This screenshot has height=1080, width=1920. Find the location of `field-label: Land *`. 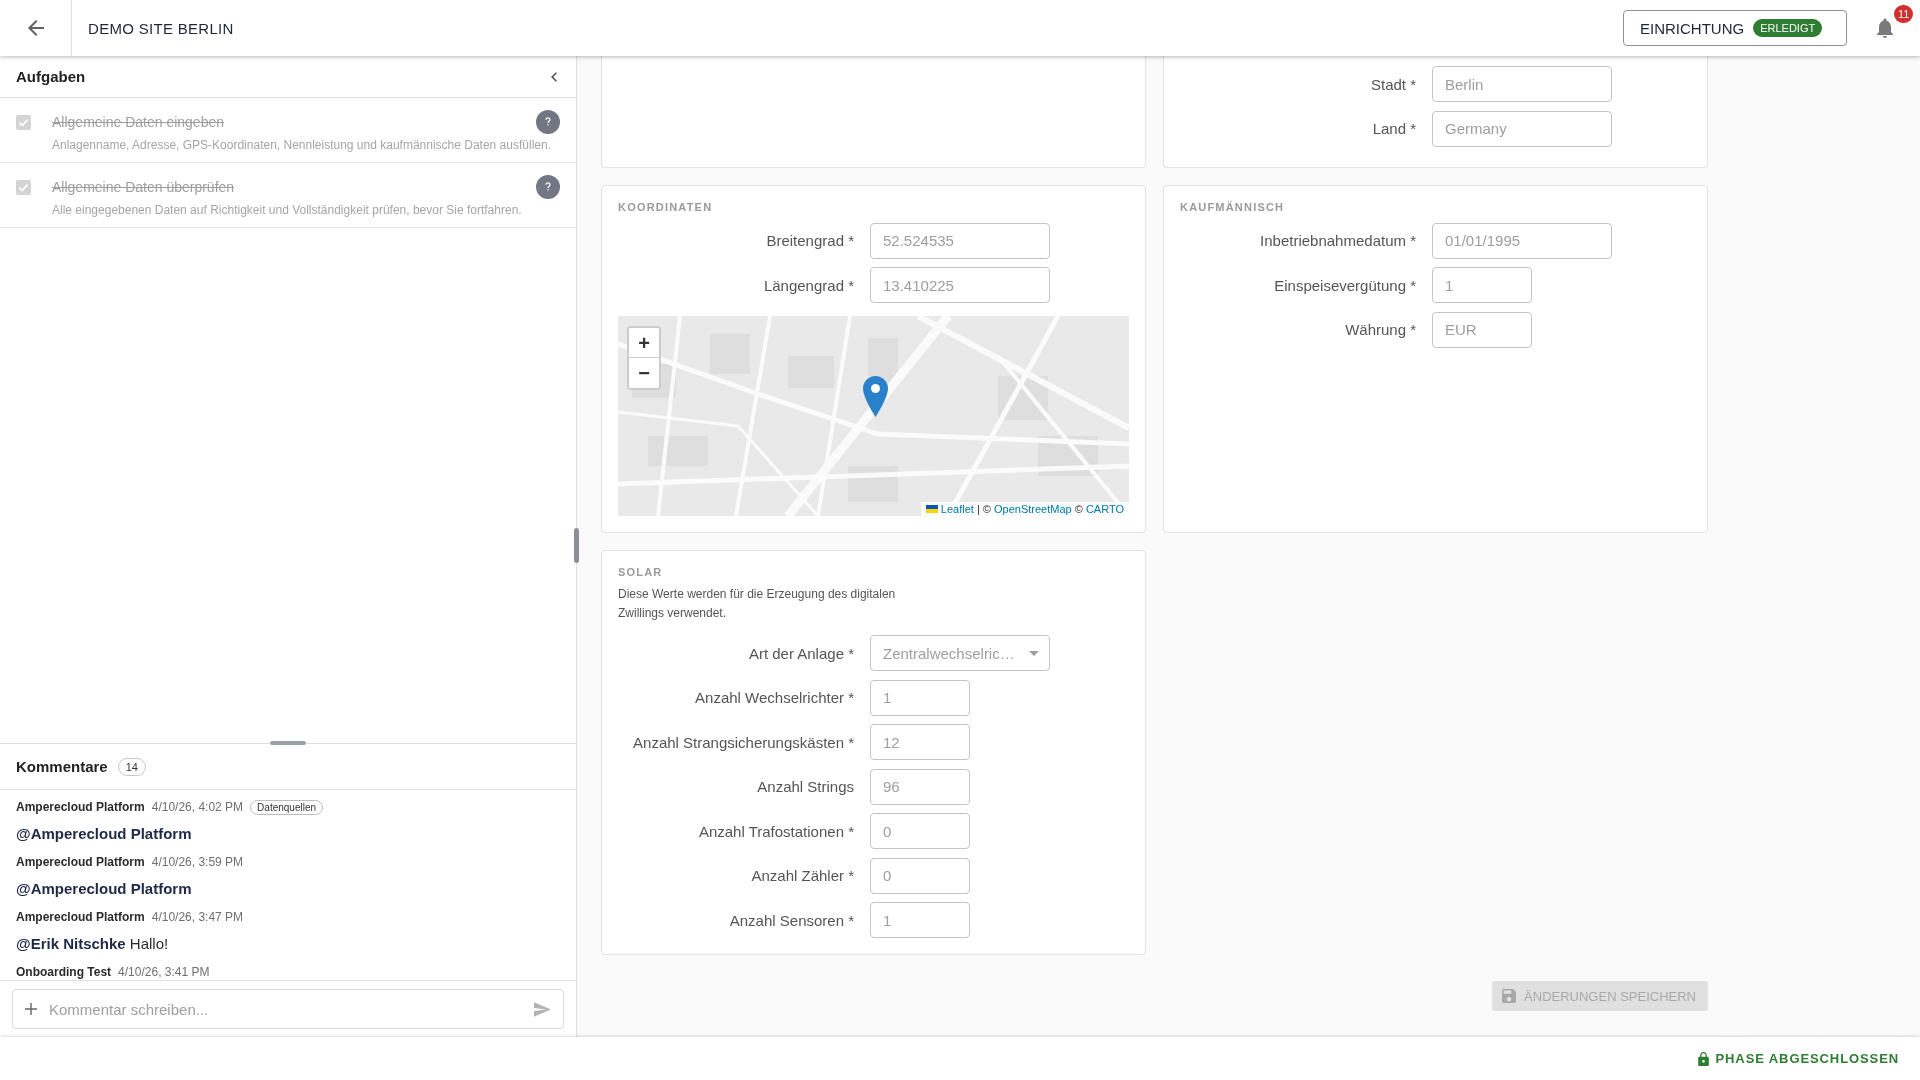

field-label: Land * is located at coordinates (1393, 128).